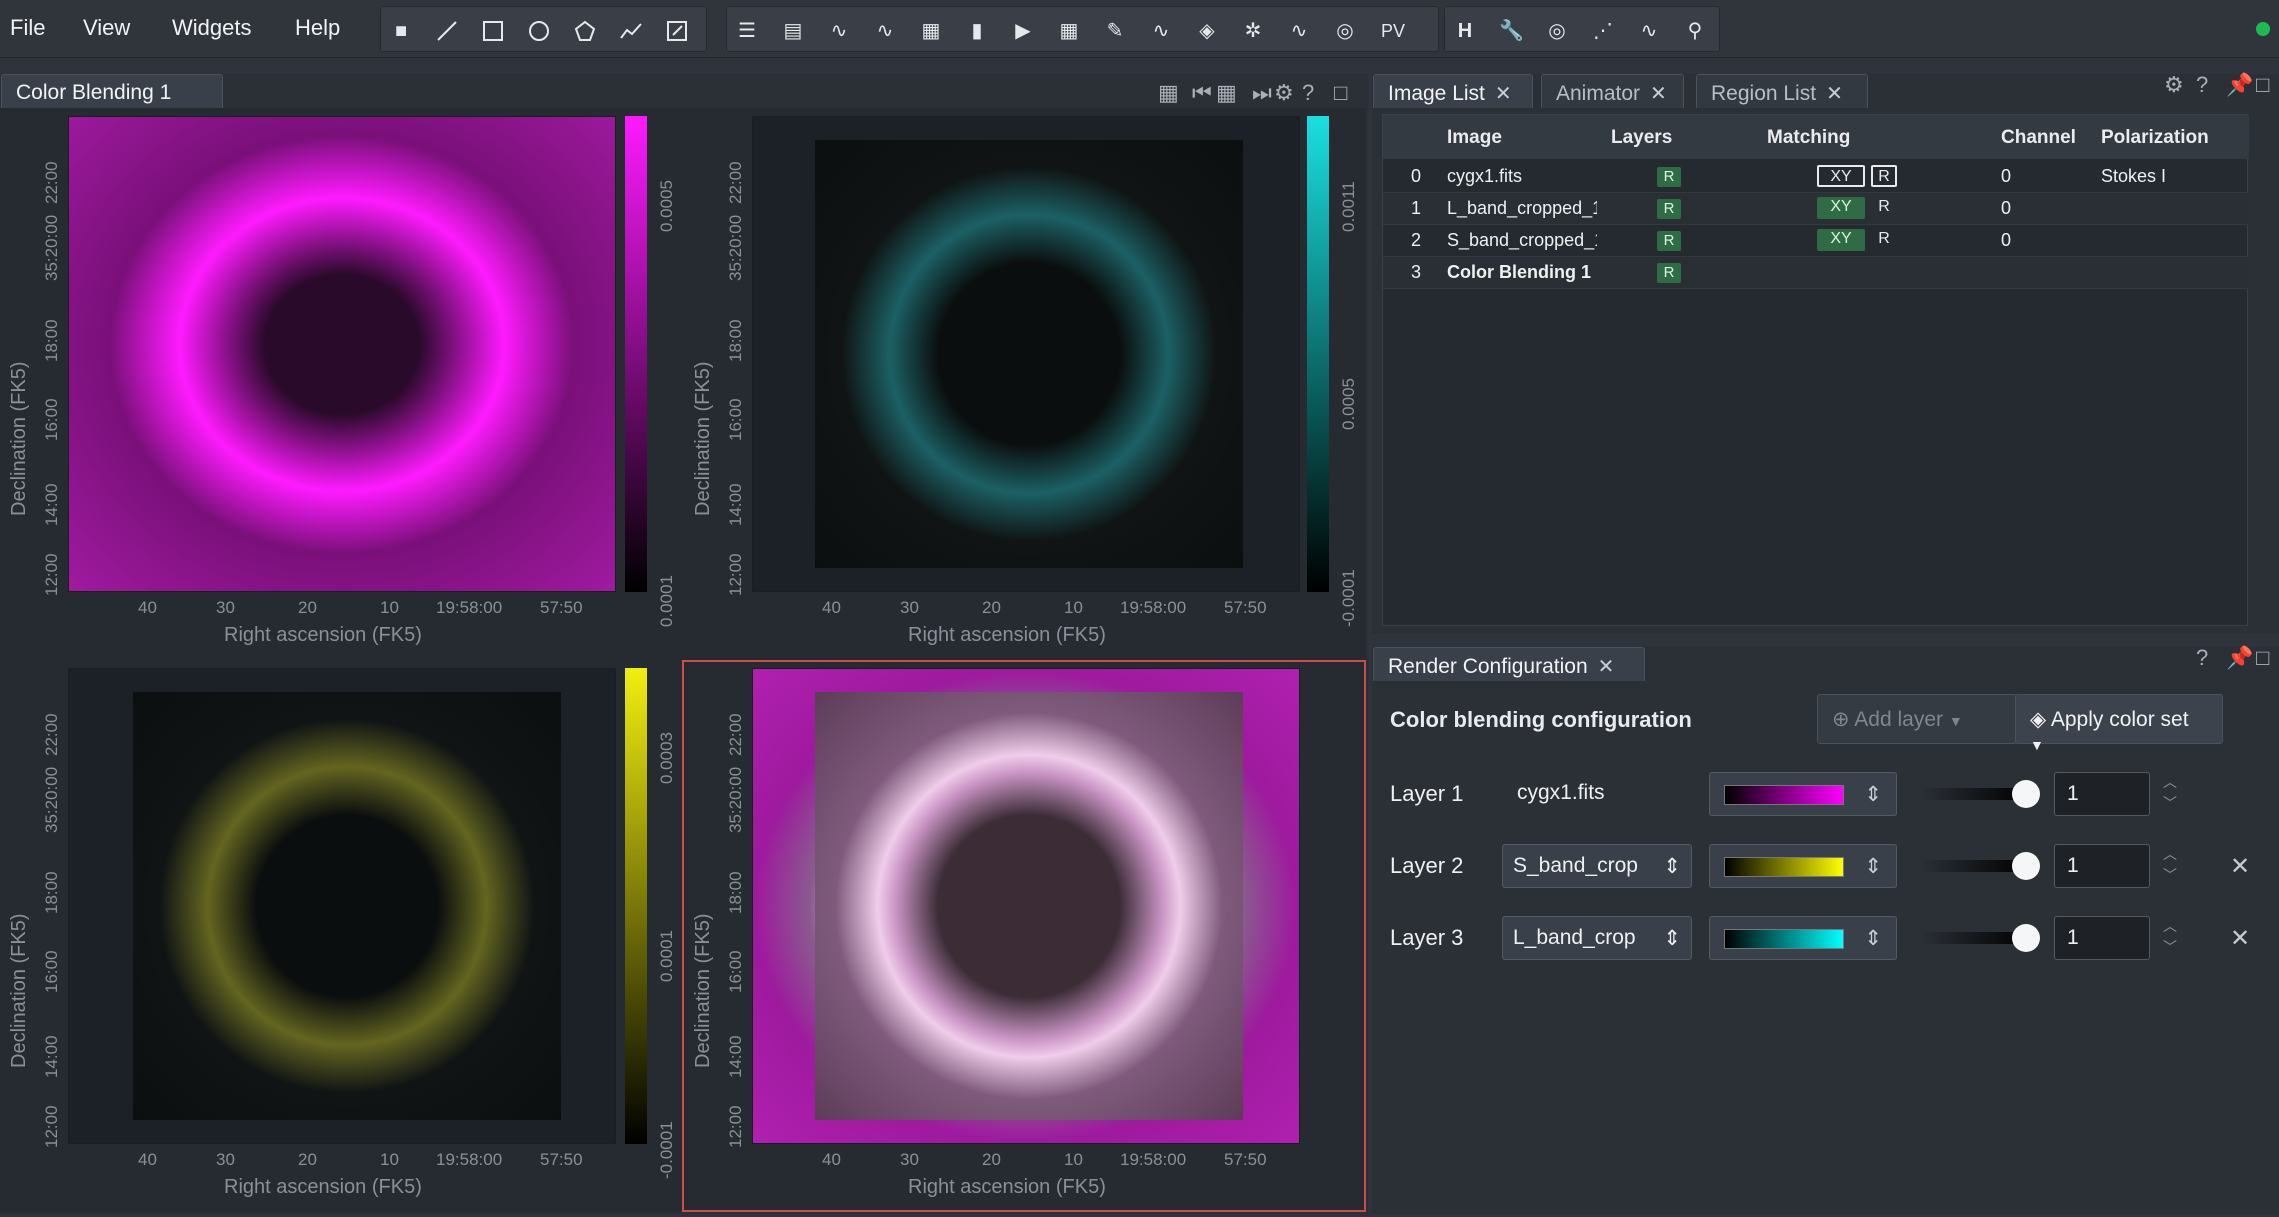  Describe the element at coordinates (493, 31) in the screenshot. I see `rectangle-icon` at that location.